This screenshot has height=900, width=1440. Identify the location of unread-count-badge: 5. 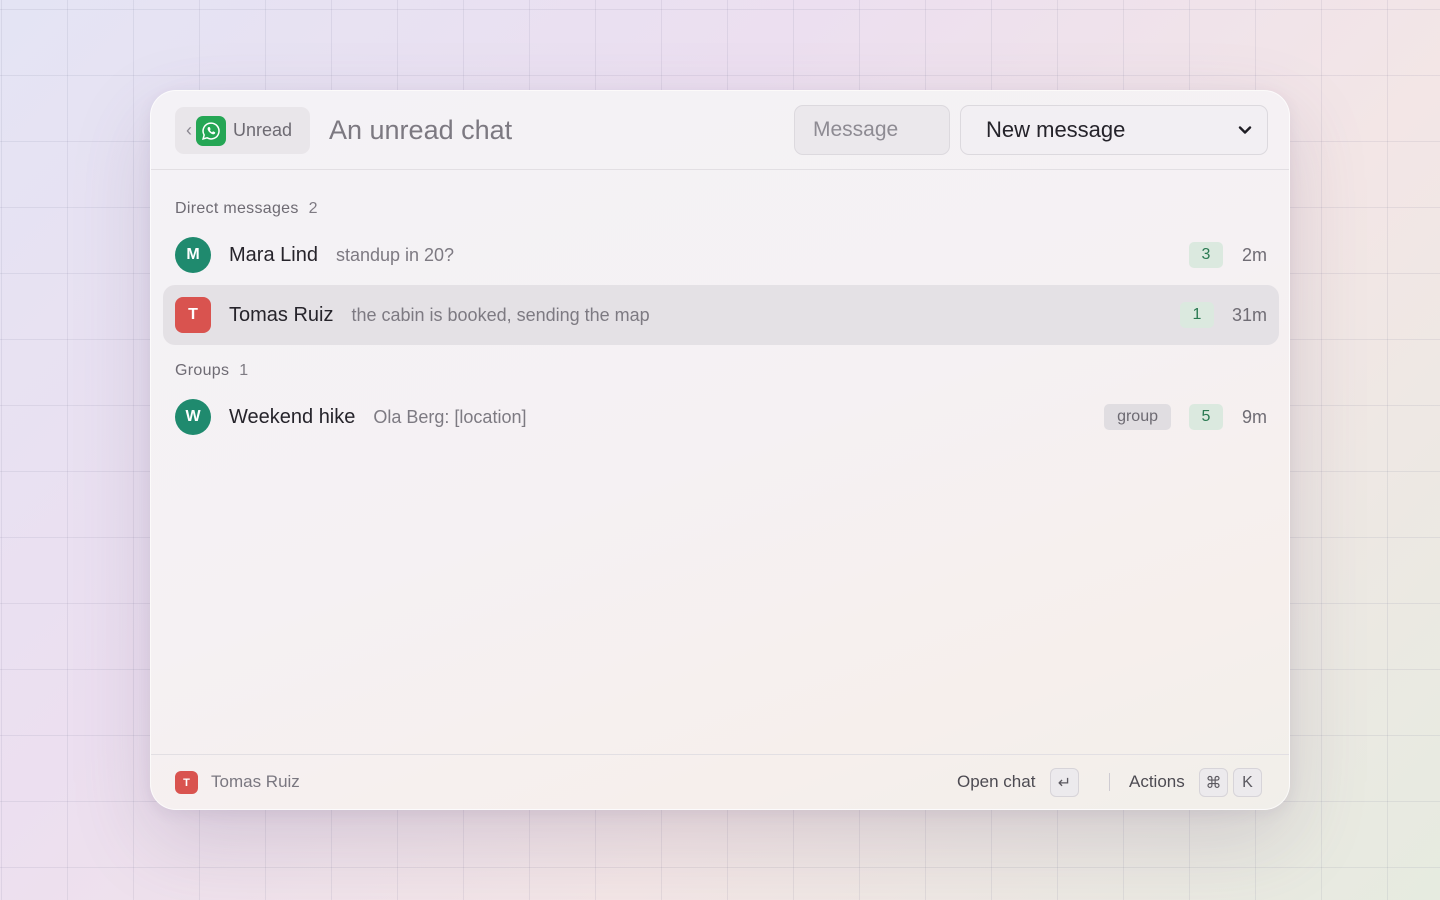
(1206, 417).